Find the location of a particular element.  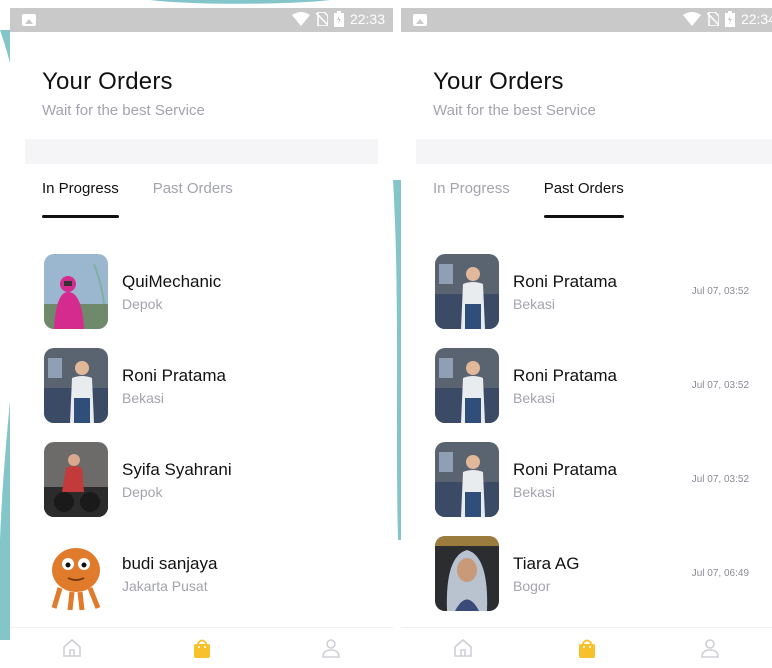

order-name: budi sanjaya is located at coordinates (170, 563).